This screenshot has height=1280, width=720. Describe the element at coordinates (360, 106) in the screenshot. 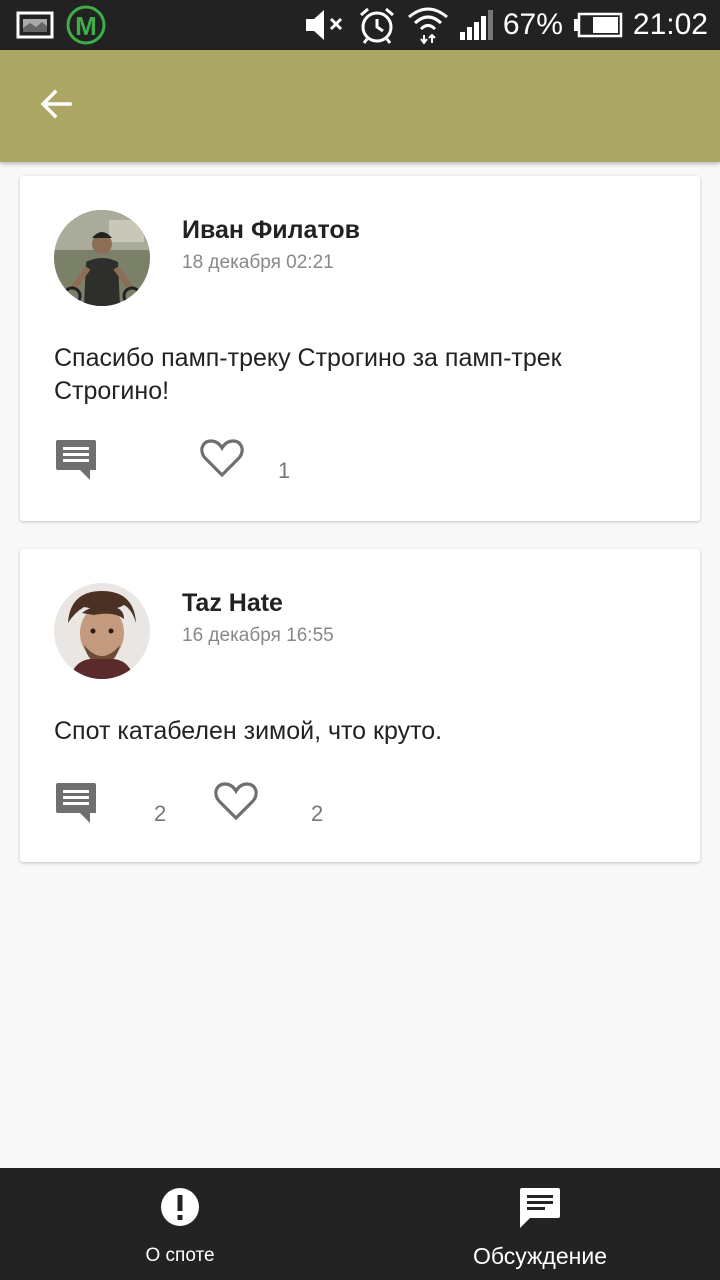

I see `app-toolbar` at that location.